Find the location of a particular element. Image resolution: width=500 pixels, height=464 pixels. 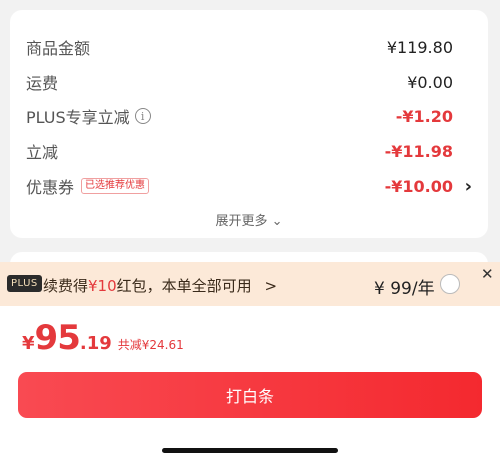

expand-more-label: 展开更多 is located at coordinates (241, 221).